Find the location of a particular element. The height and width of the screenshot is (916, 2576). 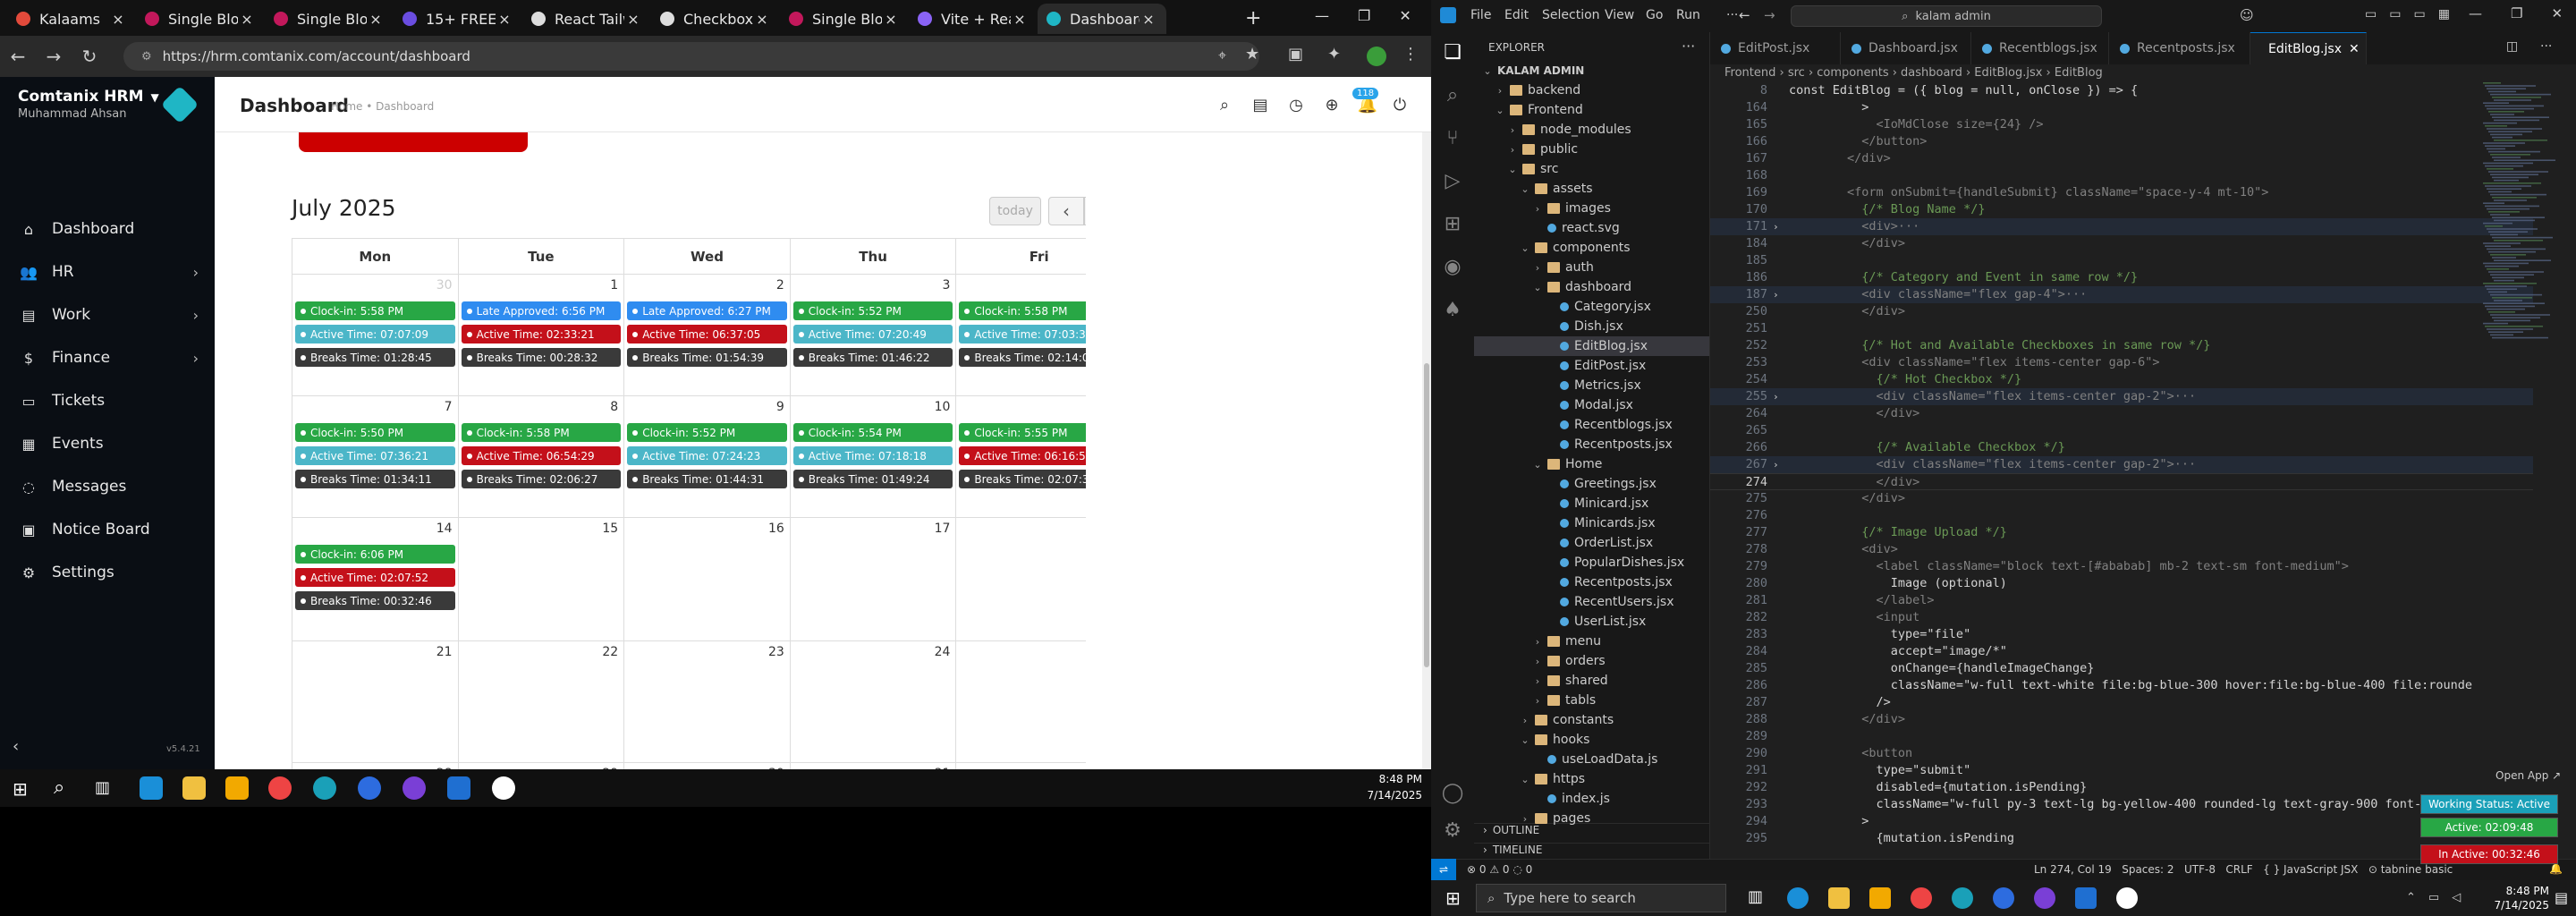

file-tree-file: EditPost.jsx is located at coordinates (1591, 366).